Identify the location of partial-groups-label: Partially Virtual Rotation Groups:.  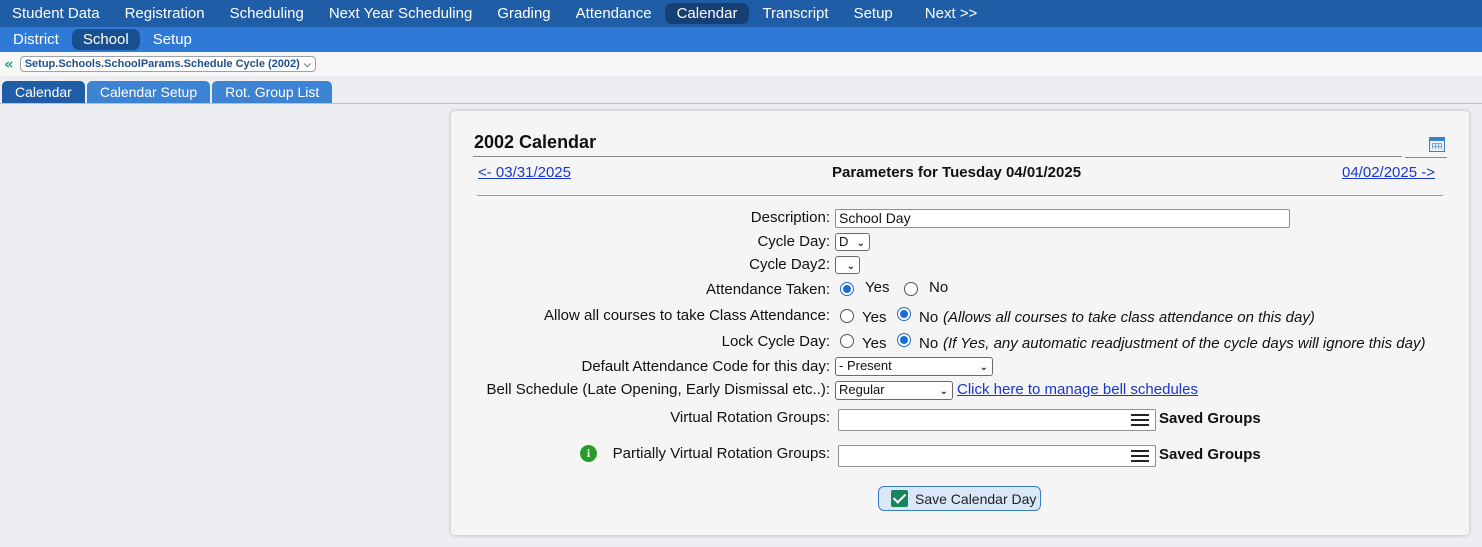
(721, 453).